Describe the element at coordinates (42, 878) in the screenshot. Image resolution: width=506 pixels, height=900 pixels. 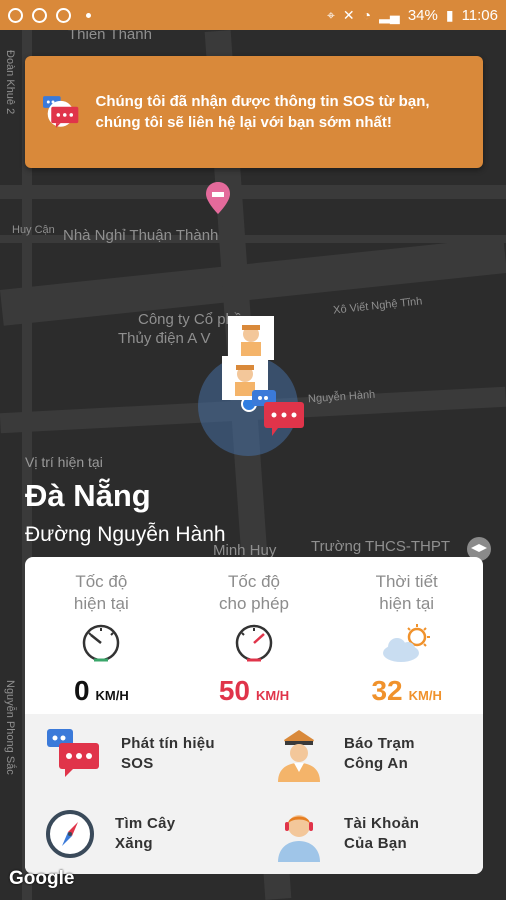
I see `google-logo: Google` at that location.